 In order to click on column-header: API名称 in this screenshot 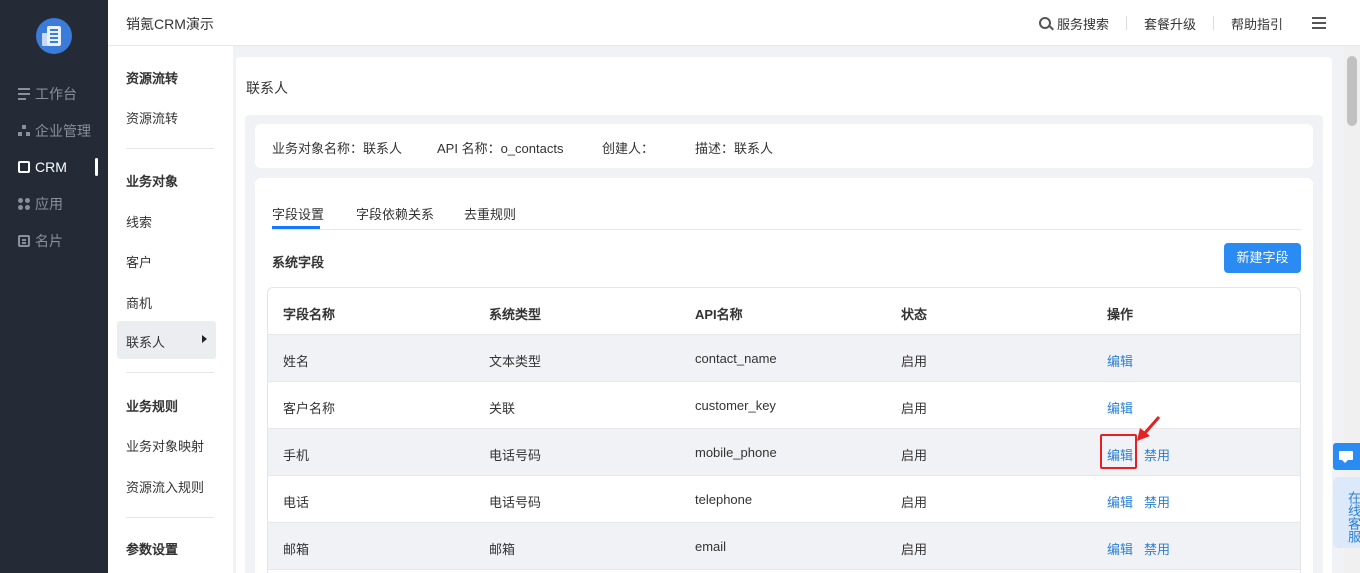, I will do `click(719, 314)`.